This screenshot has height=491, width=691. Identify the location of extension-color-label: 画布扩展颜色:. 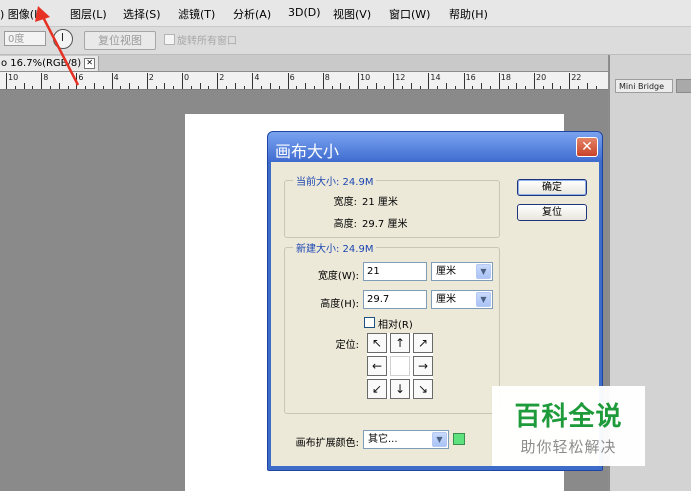
(327, 443).